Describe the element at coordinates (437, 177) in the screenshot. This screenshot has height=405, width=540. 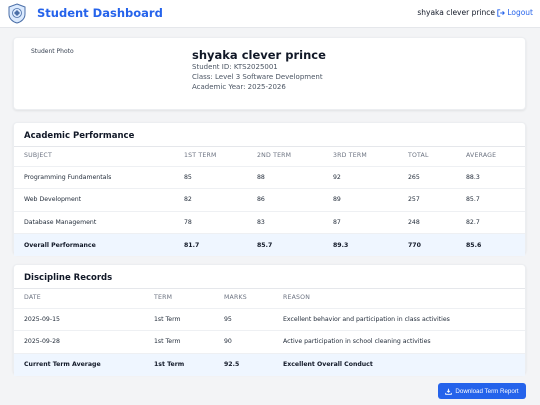
I see `total-cell: 265` at that location.